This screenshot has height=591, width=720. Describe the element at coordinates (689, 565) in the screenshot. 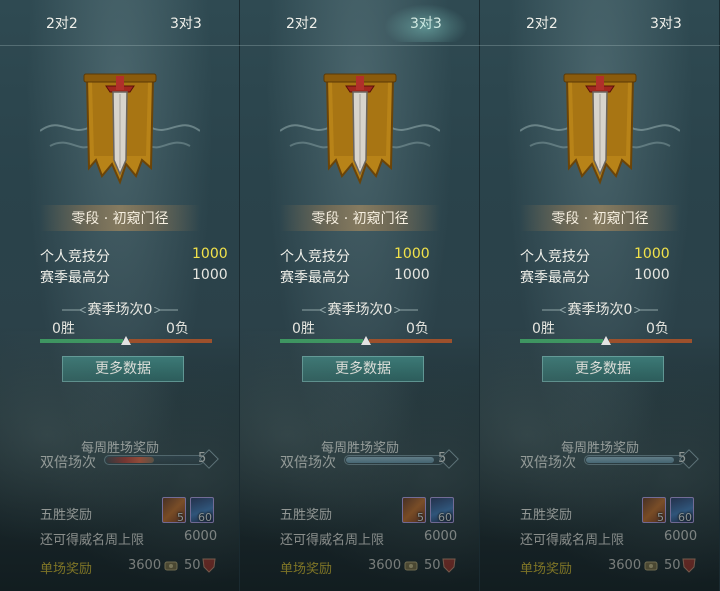

I see `honor-shield-icon` at that location.